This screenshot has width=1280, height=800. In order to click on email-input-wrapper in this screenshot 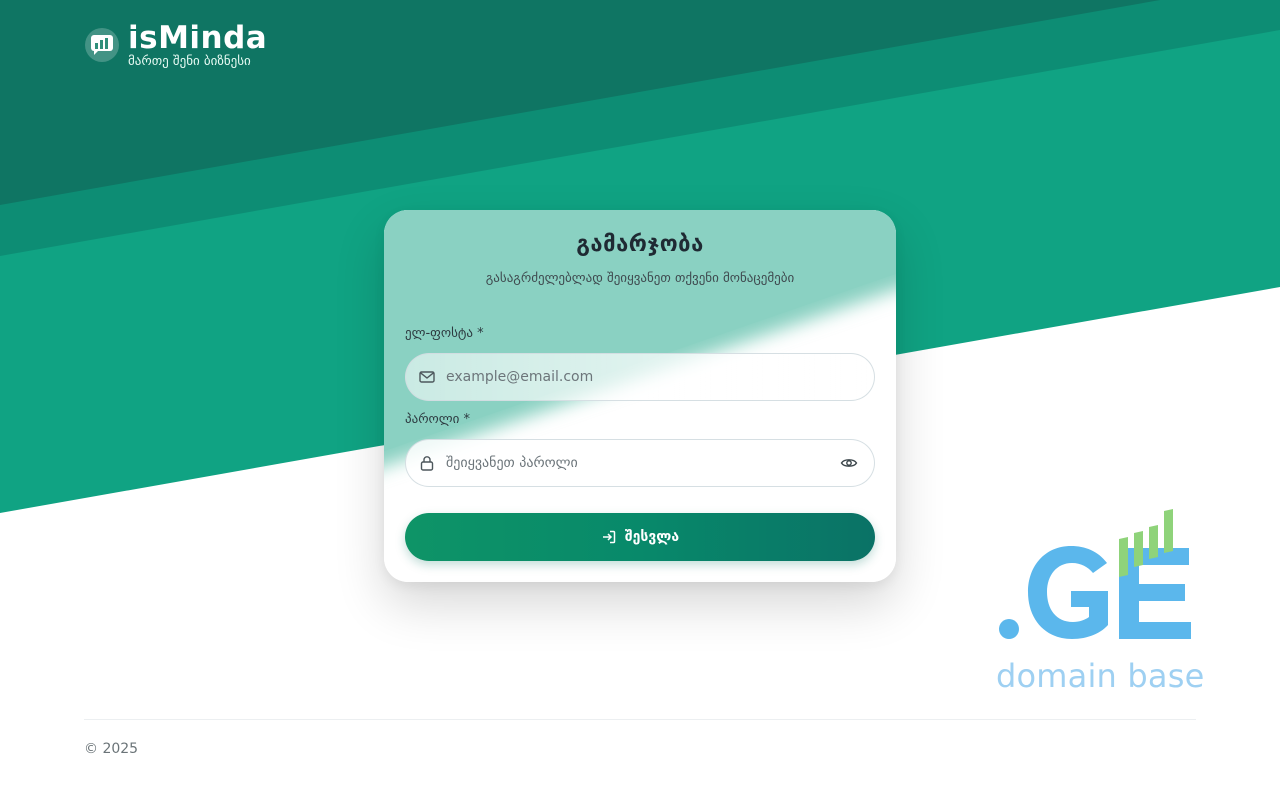, I will do `click(640, 377)`.